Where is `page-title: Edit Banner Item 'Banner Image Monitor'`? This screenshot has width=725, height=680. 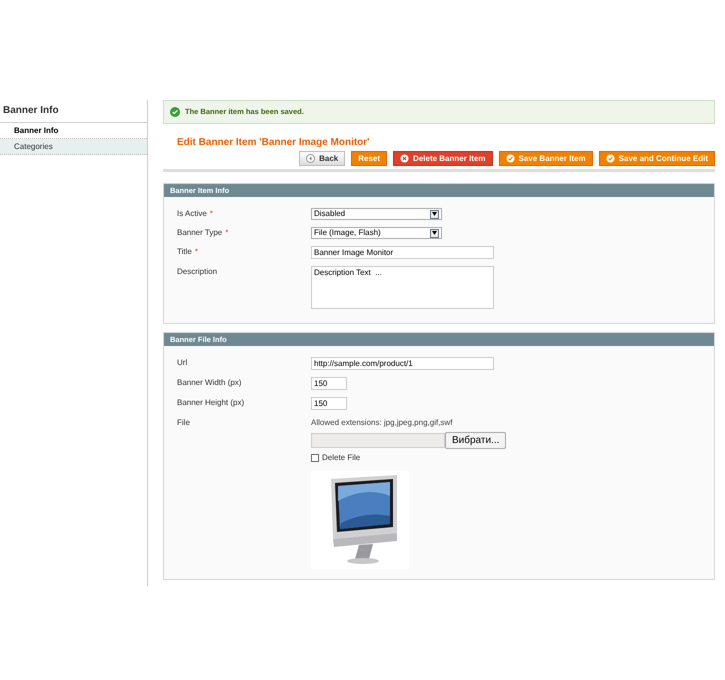
page-title: Edit Banner Item 'Banner Image Monitor' is located at coordinates (274, 143).